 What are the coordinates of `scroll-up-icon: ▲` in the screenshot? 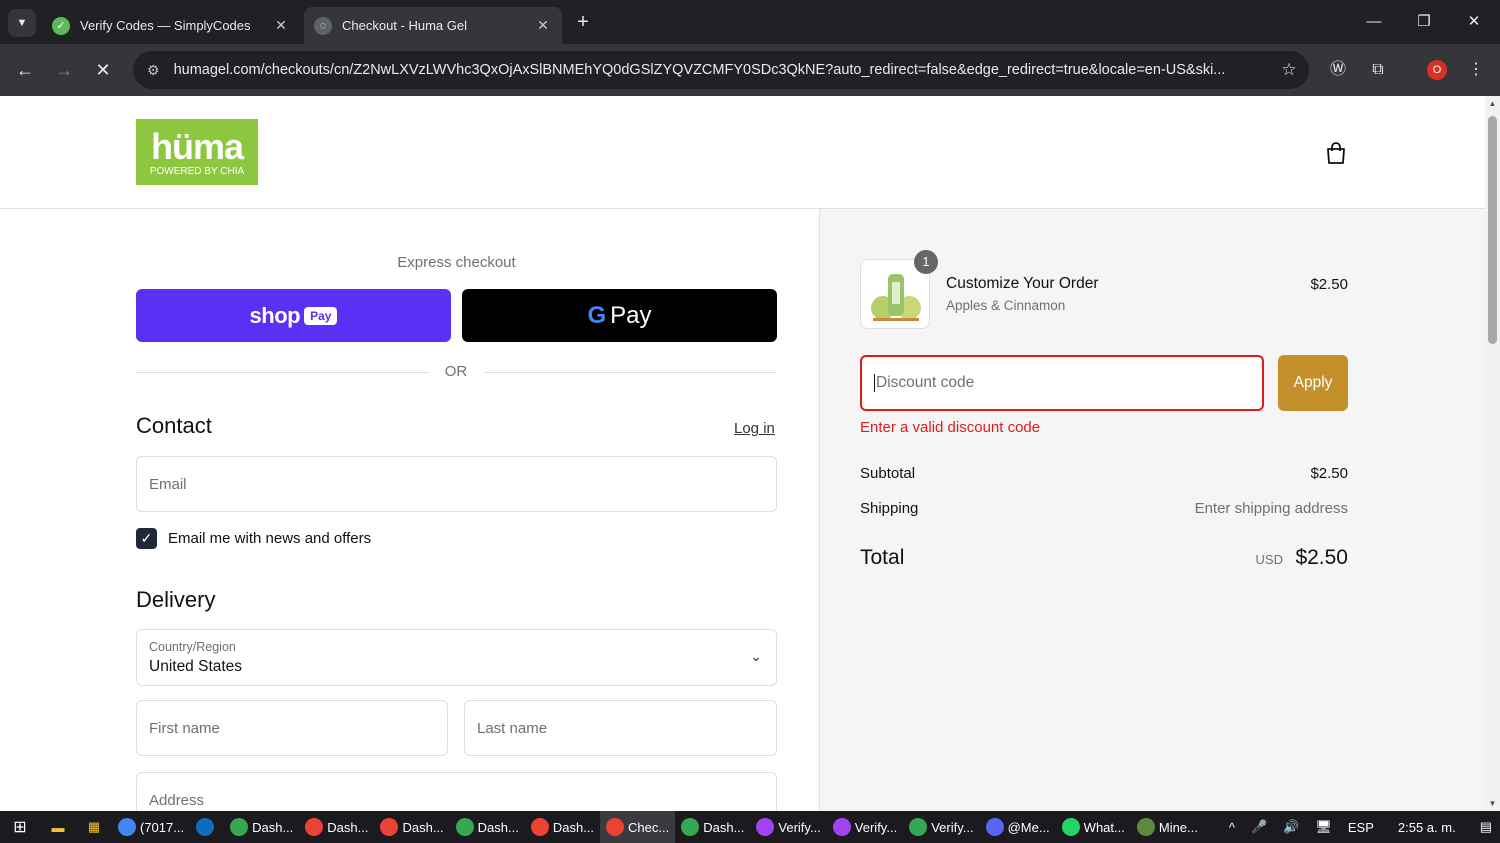 It's located at (1492, 103).